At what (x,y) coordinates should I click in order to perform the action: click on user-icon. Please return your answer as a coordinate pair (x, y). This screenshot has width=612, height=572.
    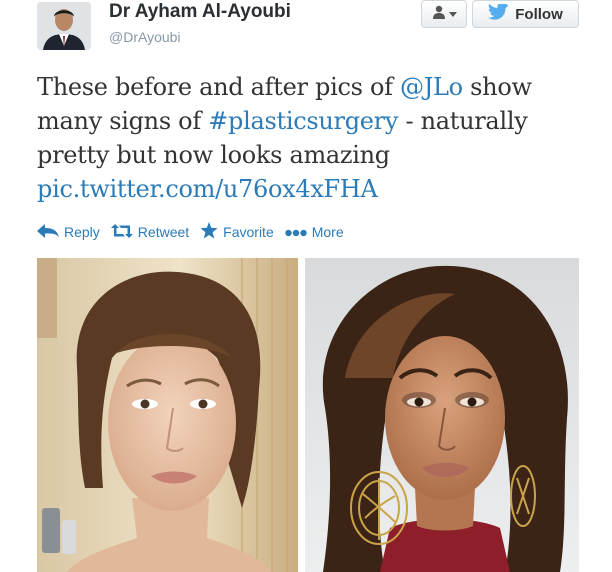
    Looking at the image, I should click on (439, 14).